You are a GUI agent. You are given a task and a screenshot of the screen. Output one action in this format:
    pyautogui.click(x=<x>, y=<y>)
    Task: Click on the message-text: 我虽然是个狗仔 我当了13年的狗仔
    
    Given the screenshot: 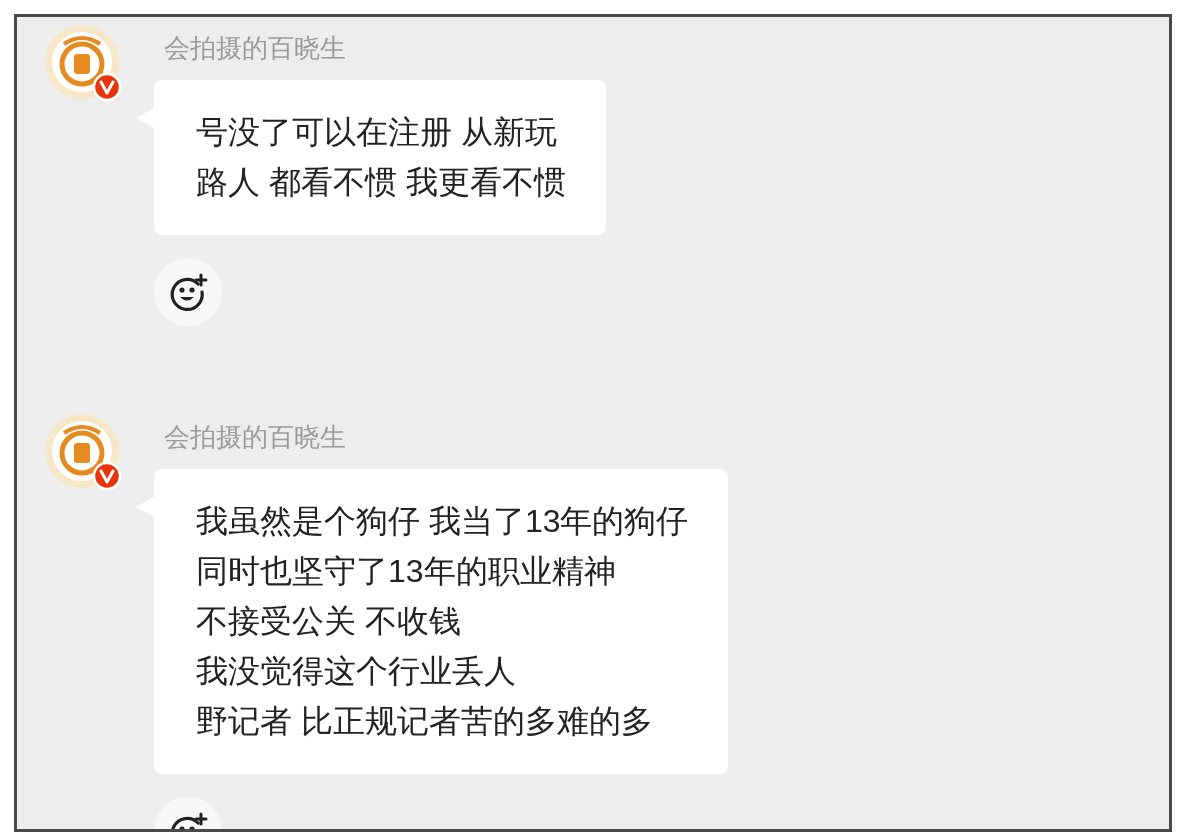 What is the action you would take?
    pyautogui.click(x=442, y=521)
    